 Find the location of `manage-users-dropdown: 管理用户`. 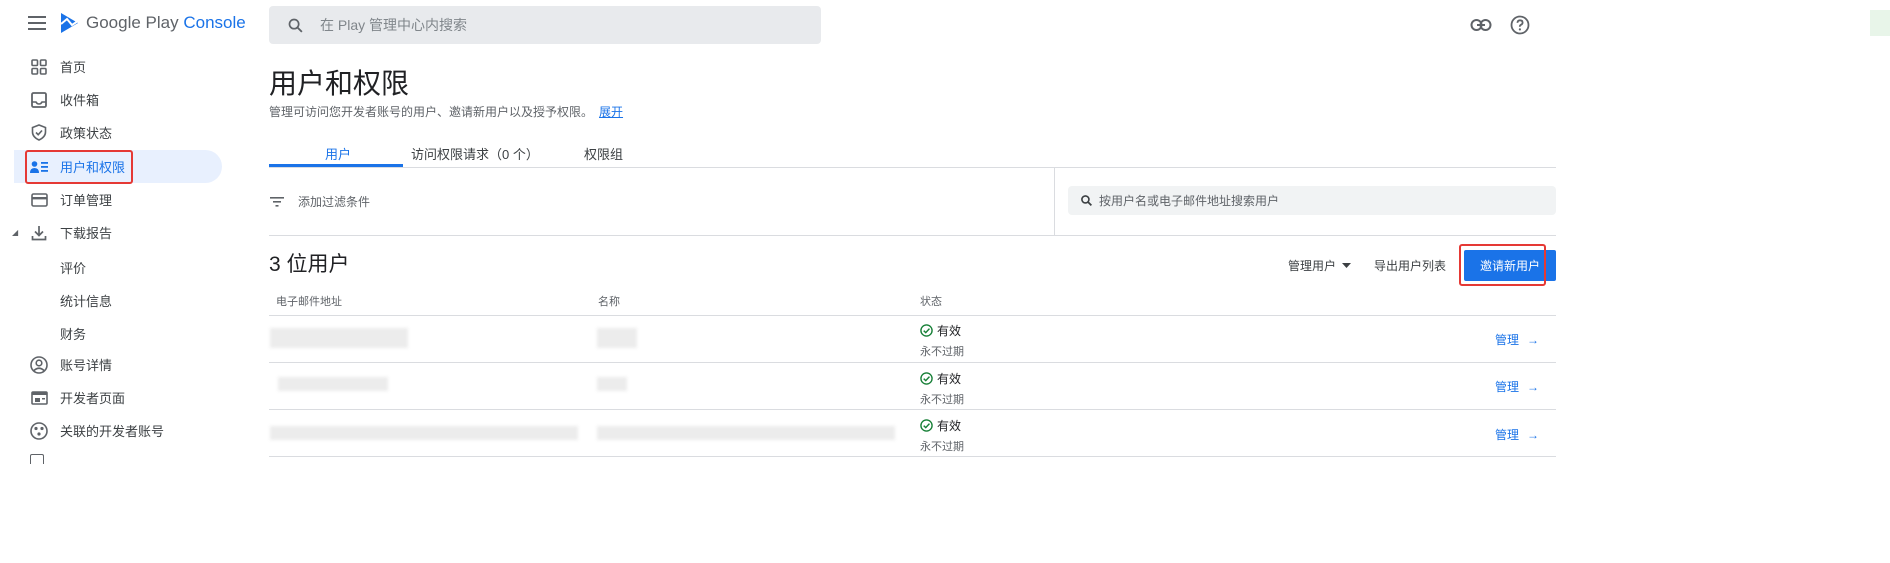

manage-users-dropdown: 管理用户 is located at coordinates (1320, 265).